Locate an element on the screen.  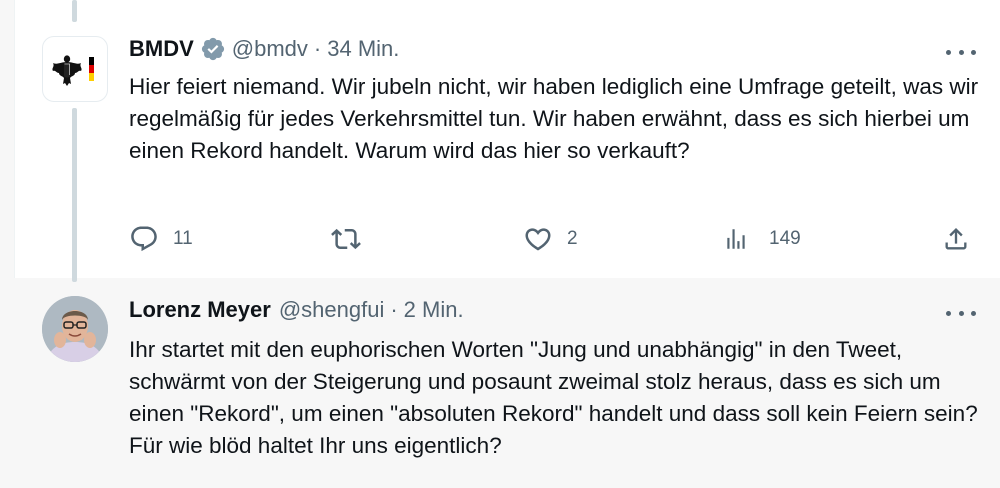
thread-line-end is located at coordinates (74, 275).